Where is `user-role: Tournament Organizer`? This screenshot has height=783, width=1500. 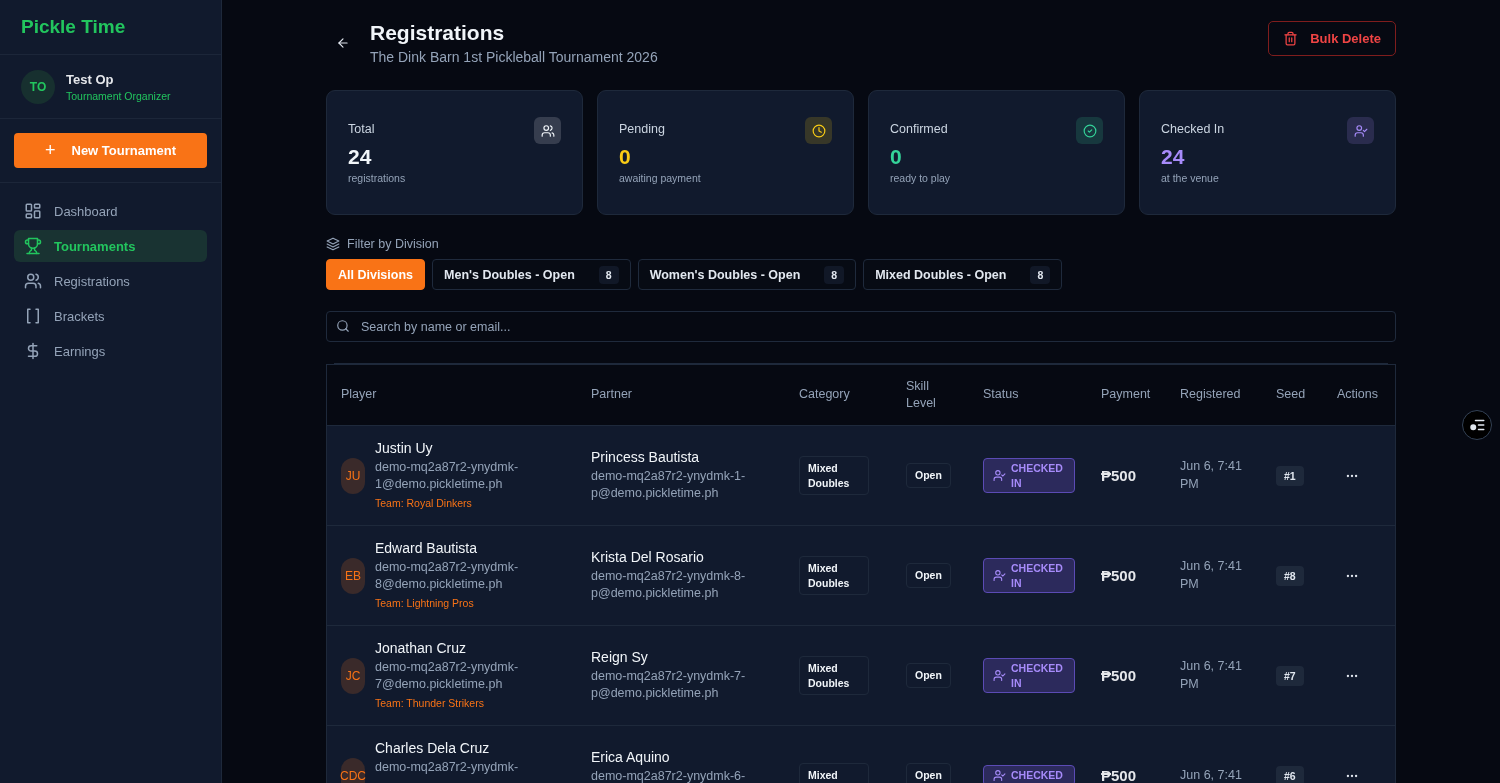 user-role: Tournament Organizer is located at coordinates (118, 95).